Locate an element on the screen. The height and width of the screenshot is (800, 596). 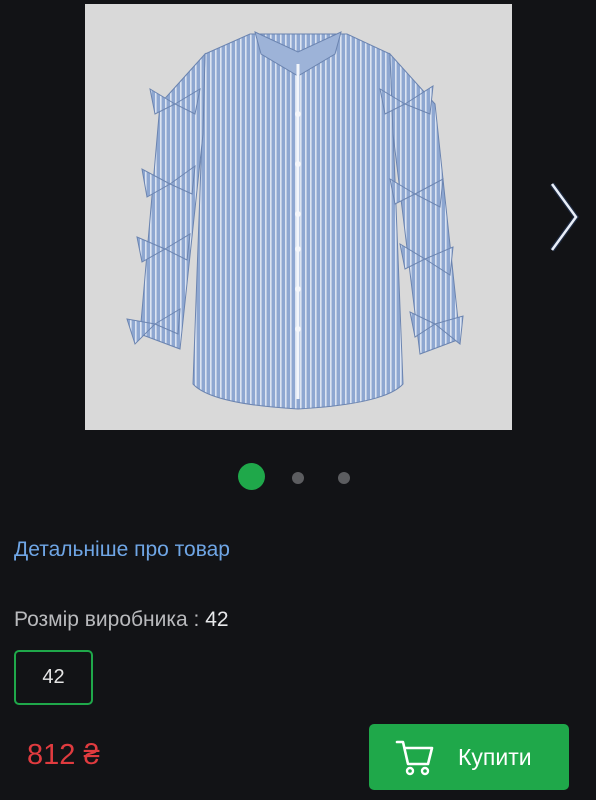
buy-button-label: Купити is located at coordinates (495, 756).